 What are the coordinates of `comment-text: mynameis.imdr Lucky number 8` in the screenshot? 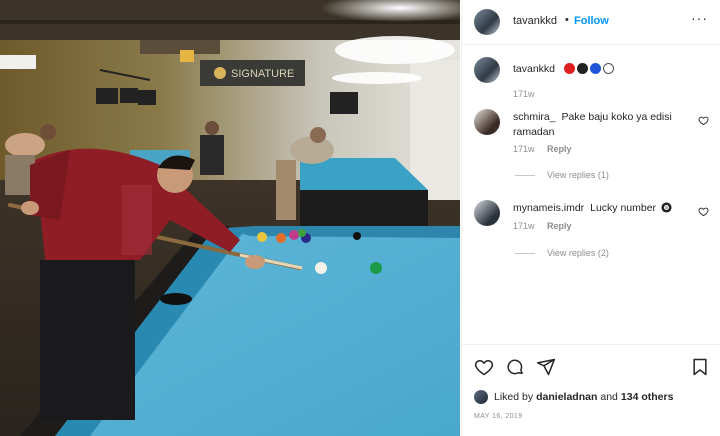 It's located at (603, 208).